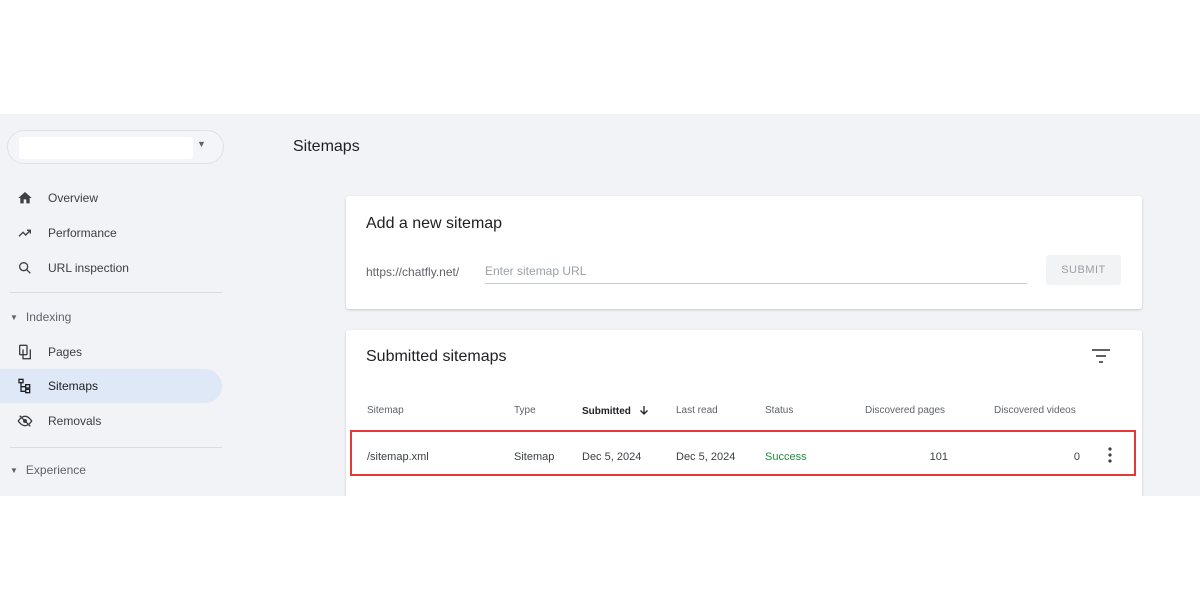 The image size is (1200, 606). I want to click on cell-type: Sitemap, so click(534, 457).